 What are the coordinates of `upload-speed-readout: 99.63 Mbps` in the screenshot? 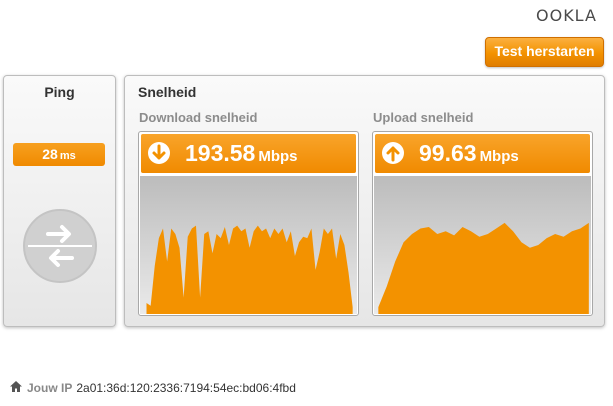 It's located at (469, 155).